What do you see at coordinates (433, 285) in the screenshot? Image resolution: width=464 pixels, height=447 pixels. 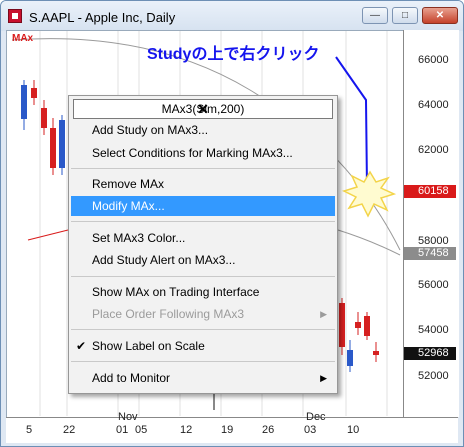 I see `price-tick: 56000` at bounding box center [433, 285].